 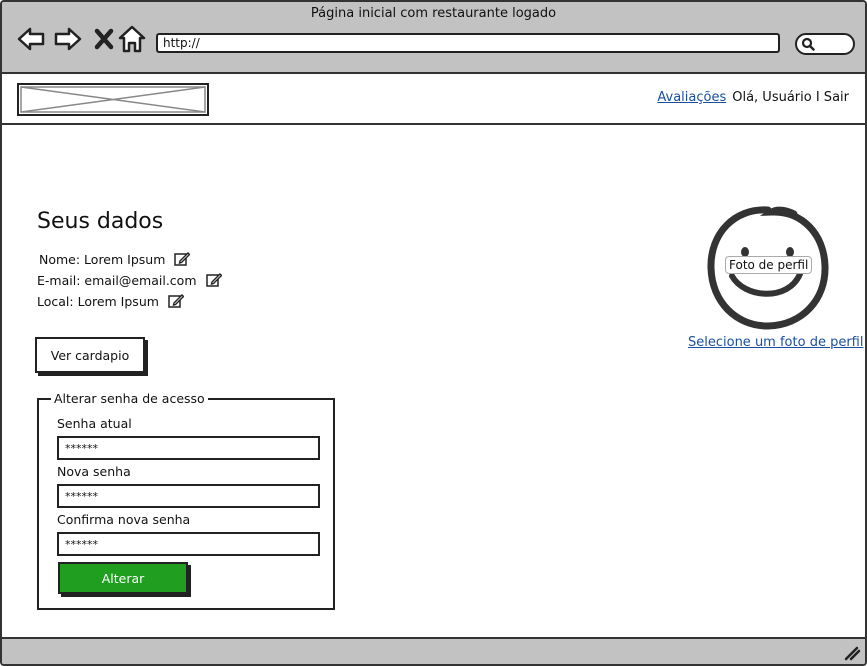 What do you see at coordinates (98, 301) in the screenshot?
I see `location-value: Local: Lorem Ipsum` at bounding box center [98, 301].